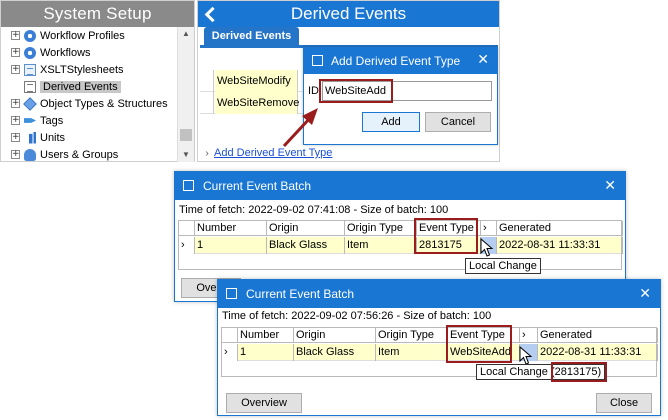  Describe the element at coordinates (300, 128) in the screenshot. I see `annotation-arrow` at that location.